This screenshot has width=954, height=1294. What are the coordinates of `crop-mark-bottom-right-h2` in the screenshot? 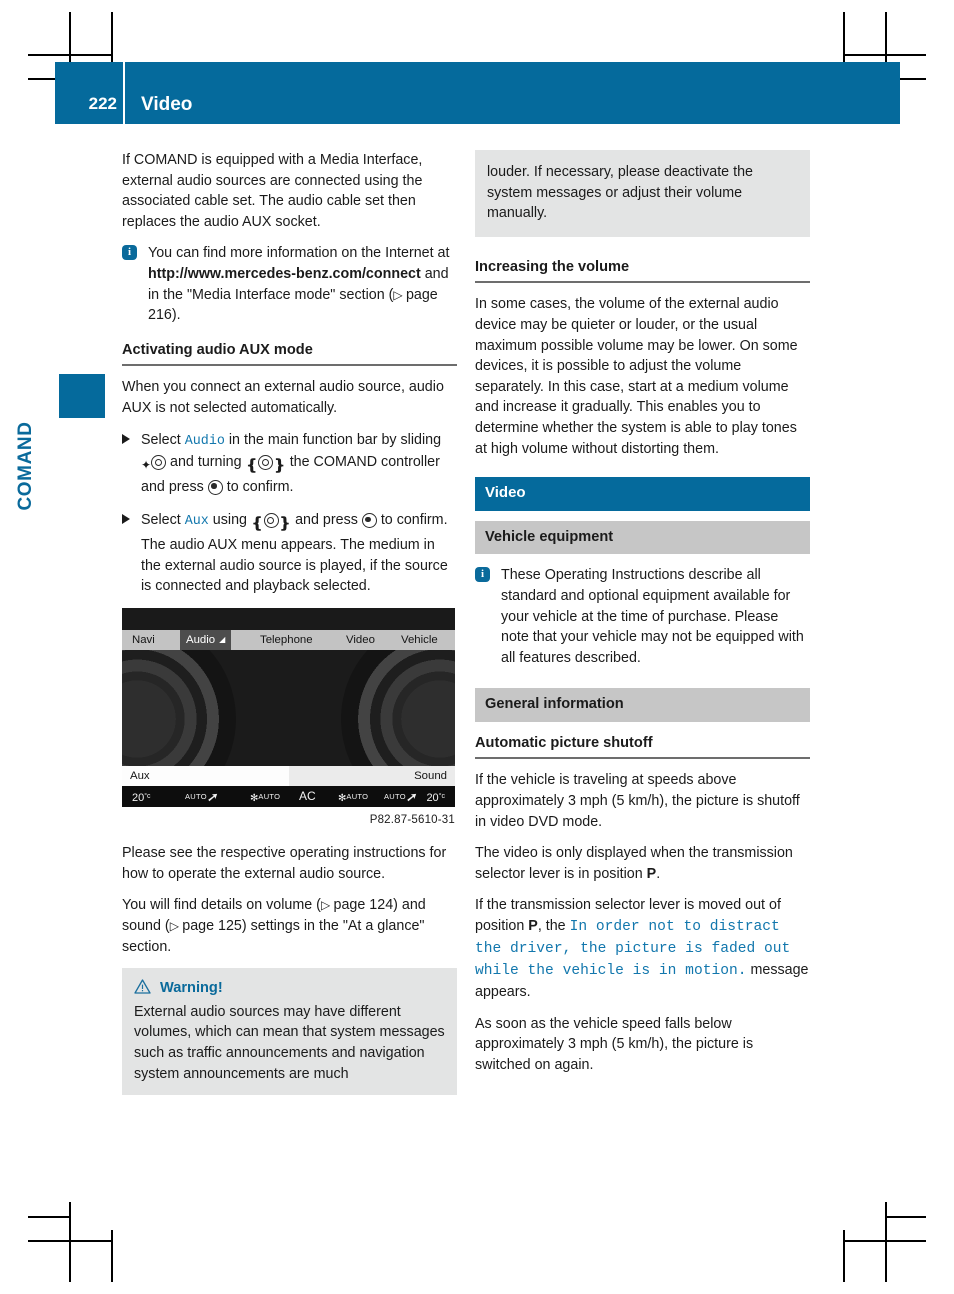 It's located at (905, 1217).